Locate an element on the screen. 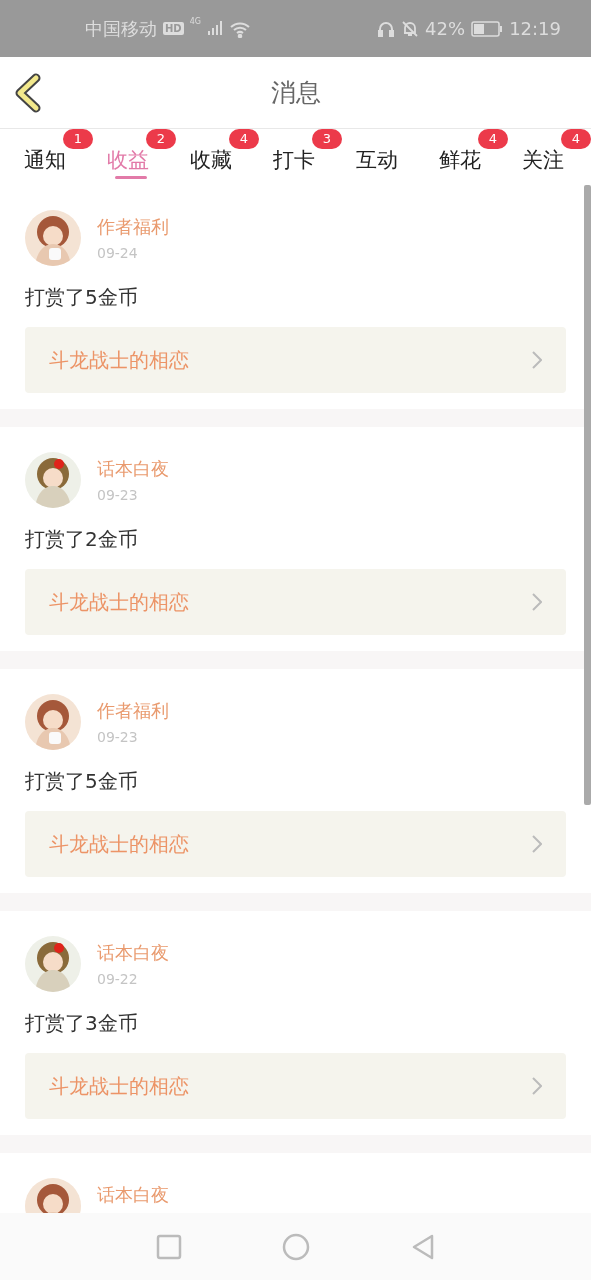 This screenshot has height=1280, width=591. count-badge: 3 is located at coordinates (327, 139).